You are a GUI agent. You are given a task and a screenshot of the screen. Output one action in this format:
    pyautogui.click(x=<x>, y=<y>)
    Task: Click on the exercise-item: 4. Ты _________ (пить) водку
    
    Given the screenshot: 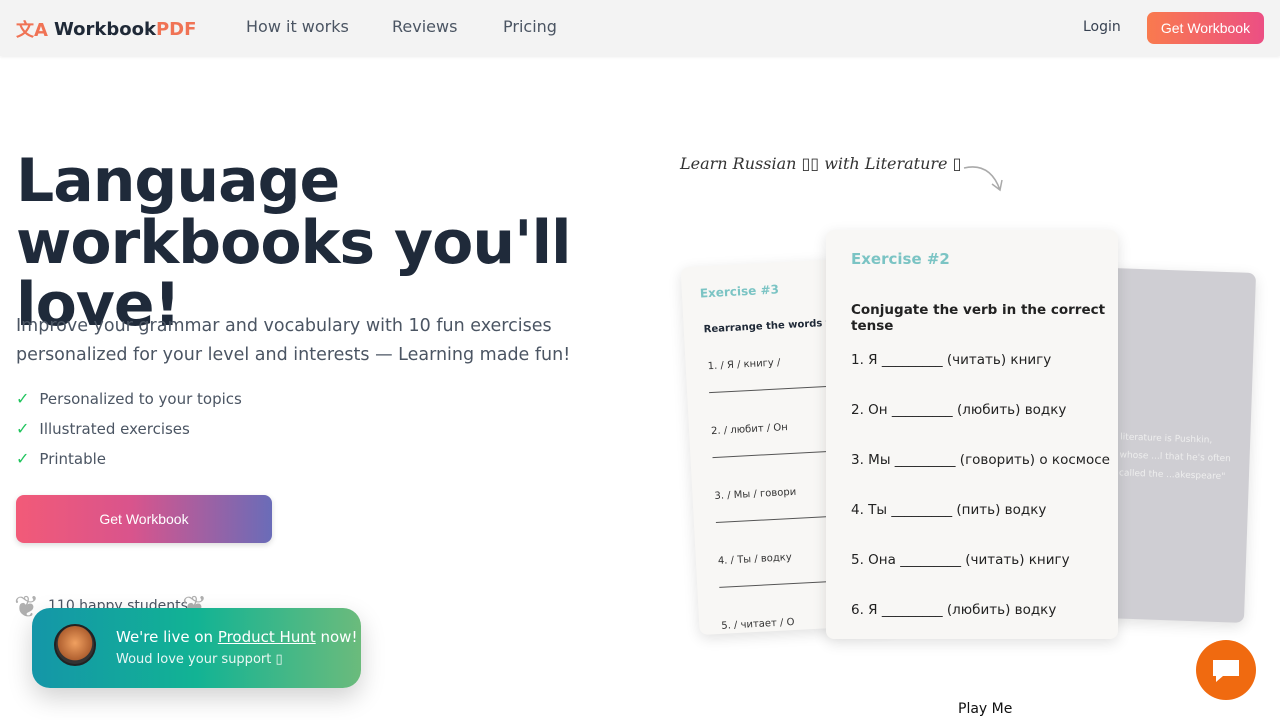 What is the action you would take?
    pyautogui.click(x=949, y=510)
    